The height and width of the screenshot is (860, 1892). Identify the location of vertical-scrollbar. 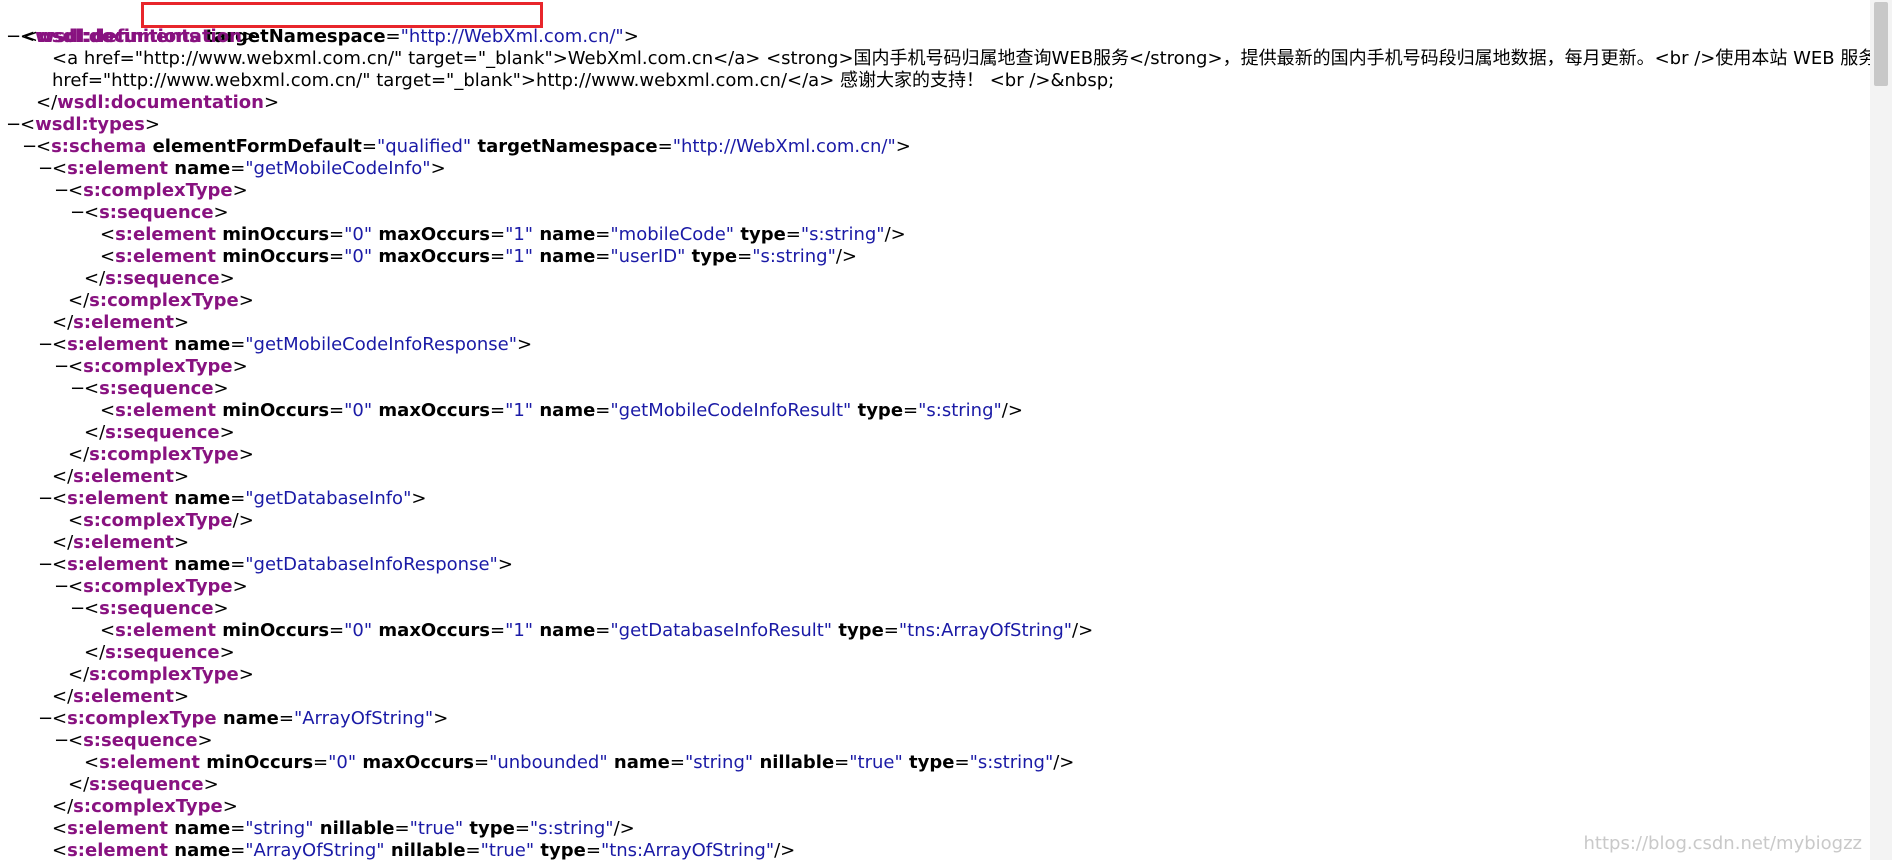
(1881, 430).